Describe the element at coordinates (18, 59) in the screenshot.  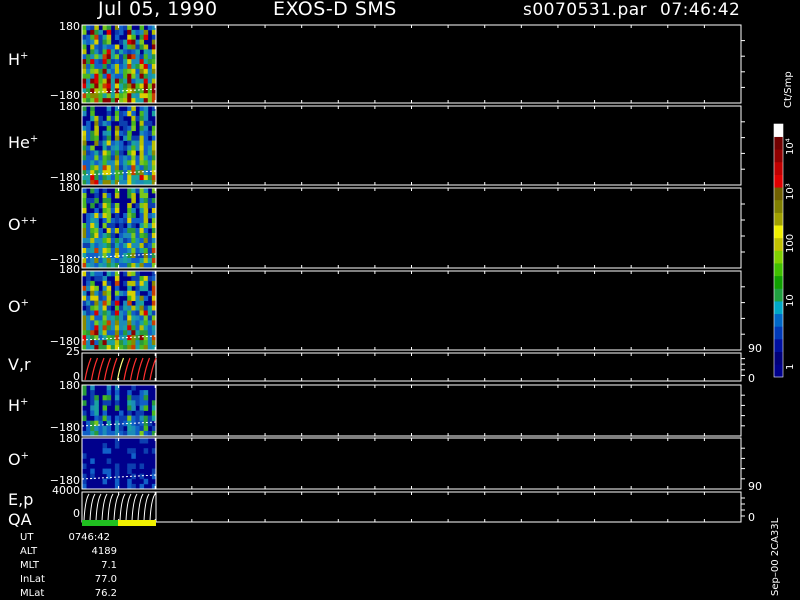
I see `panel-title-h-plus: H+` at that location.